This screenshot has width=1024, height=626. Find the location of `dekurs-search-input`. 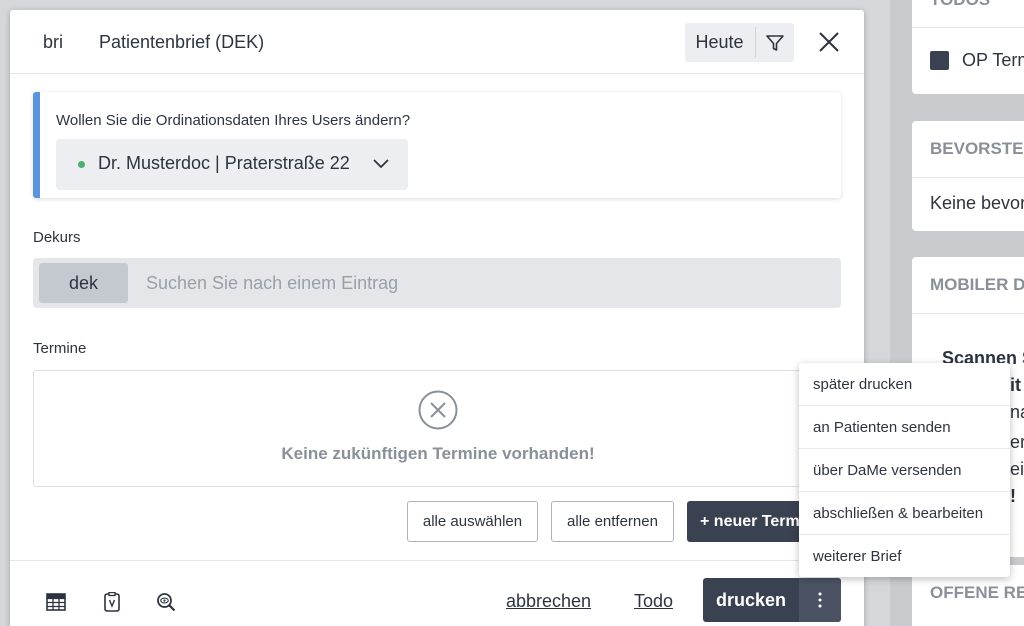

dekurs-search-input is located at coordinates (483, 283).